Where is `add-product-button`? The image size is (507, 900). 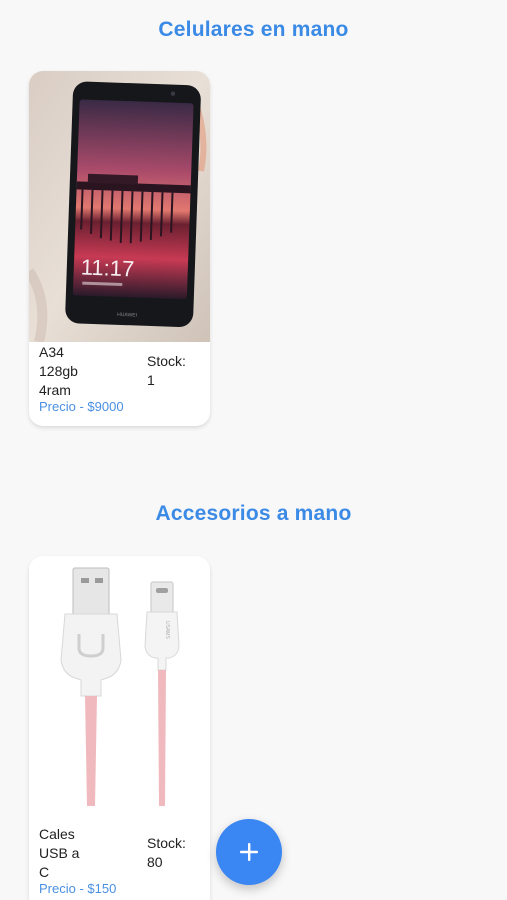 add-product-button is located at coordinates (249, 852).